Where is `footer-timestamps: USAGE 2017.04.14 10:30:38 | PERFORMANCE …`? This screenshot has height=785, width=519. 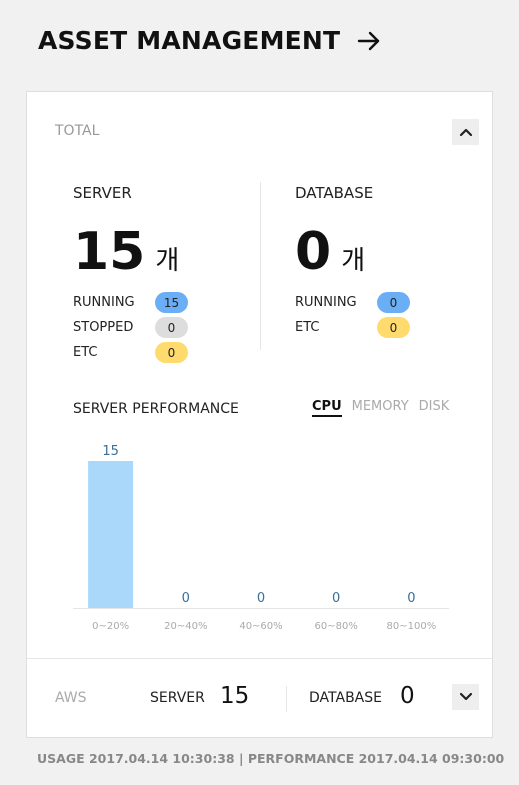 footer-timestamps: USAGE 2017.04.14 10:30:38 | PERFORMANCE … is located at coordinates (271, 758).